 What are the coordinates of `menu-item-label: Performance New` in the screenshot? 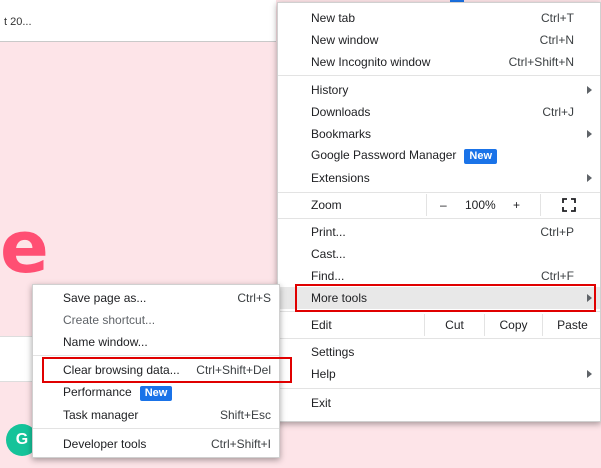 It's located at (118, 393).